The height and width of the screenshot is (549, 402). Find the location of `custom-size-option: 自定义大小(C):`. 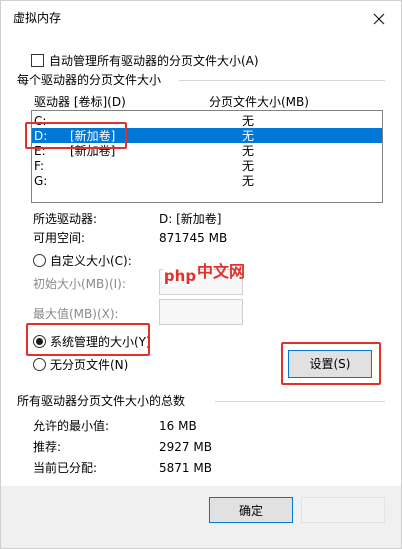

custom-size-option: 自定义大小(C): is located at coordinates (103, 261).